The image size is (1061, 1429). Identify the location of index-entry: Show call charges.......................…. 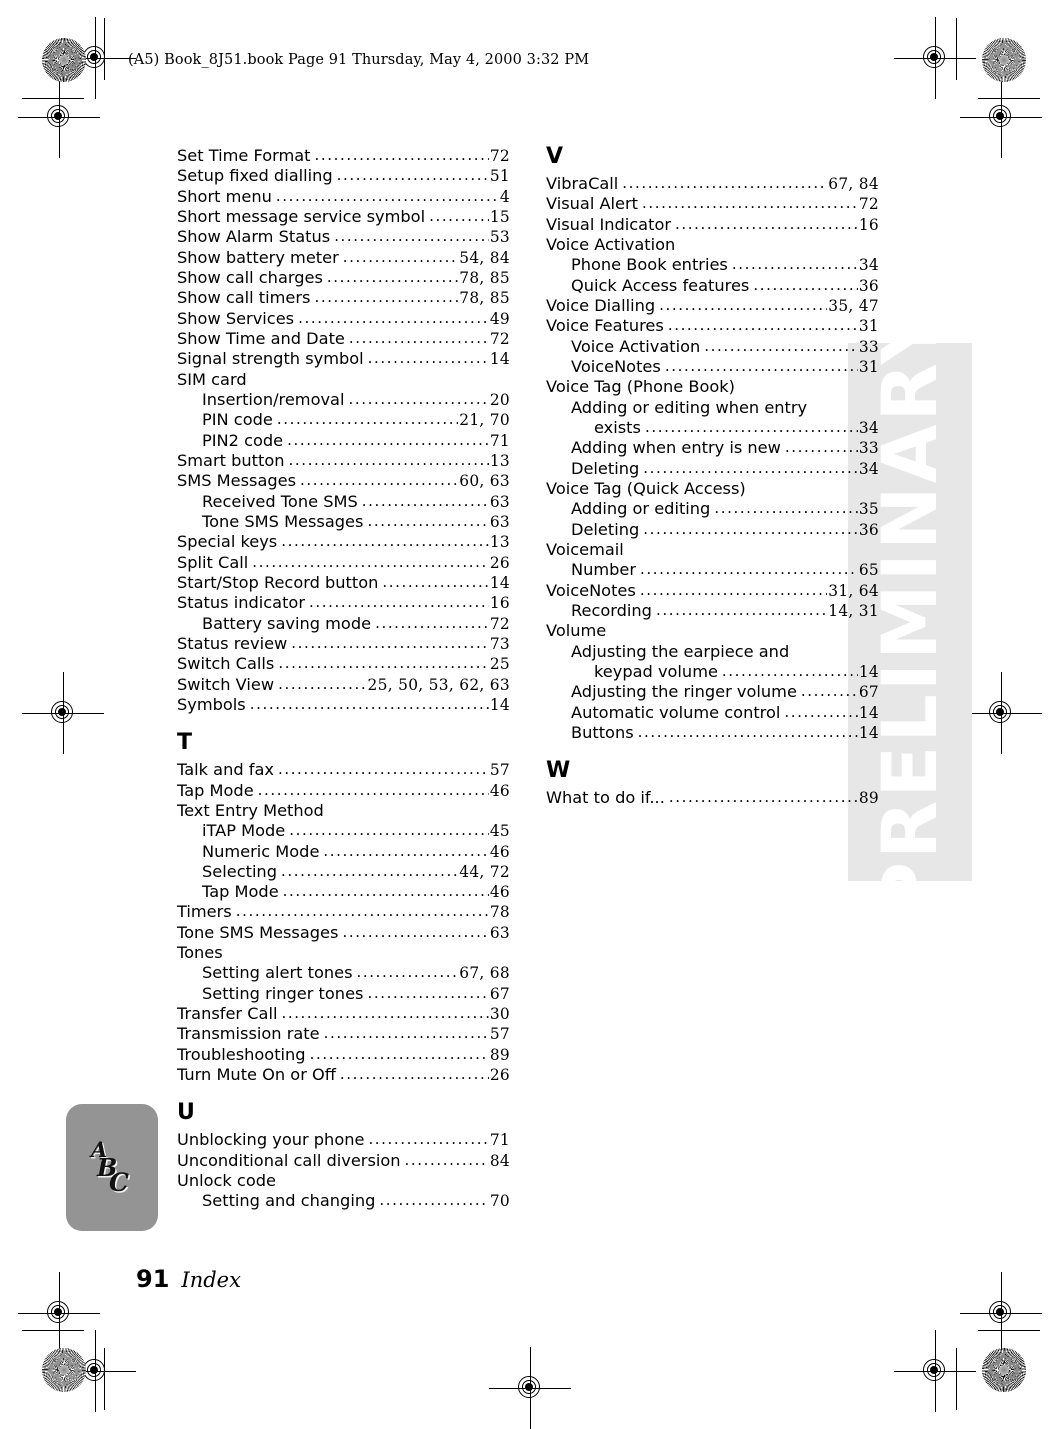
(343, 278).